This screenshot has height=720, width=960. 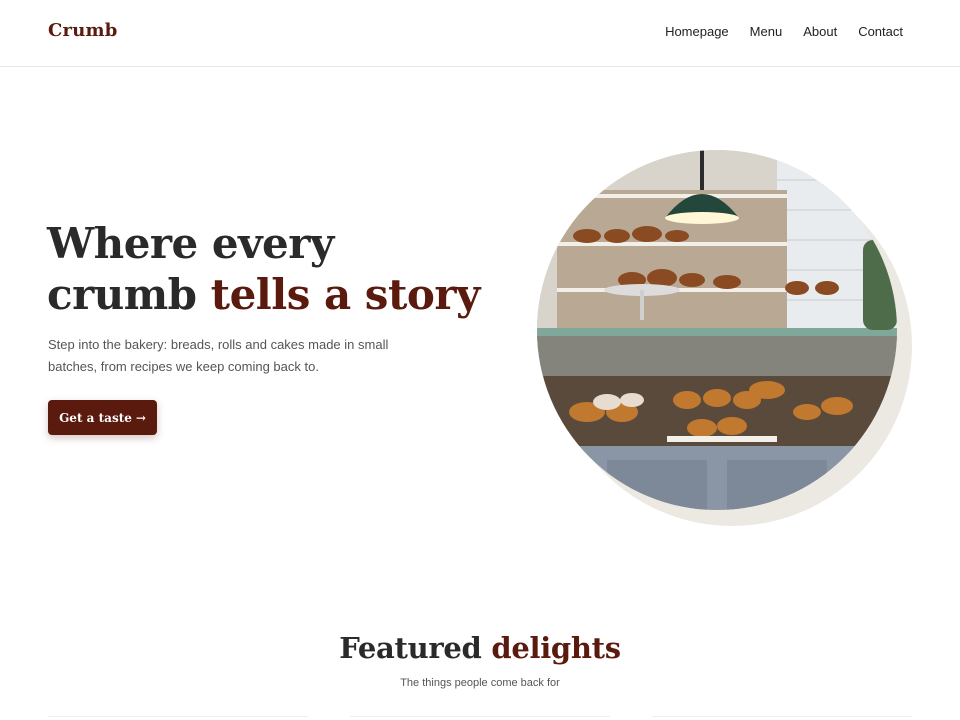 What do you see at coordinates (140, 417) in the screenshot?
I see `arrow-right-icon: →` at bounding box center [140, 417].